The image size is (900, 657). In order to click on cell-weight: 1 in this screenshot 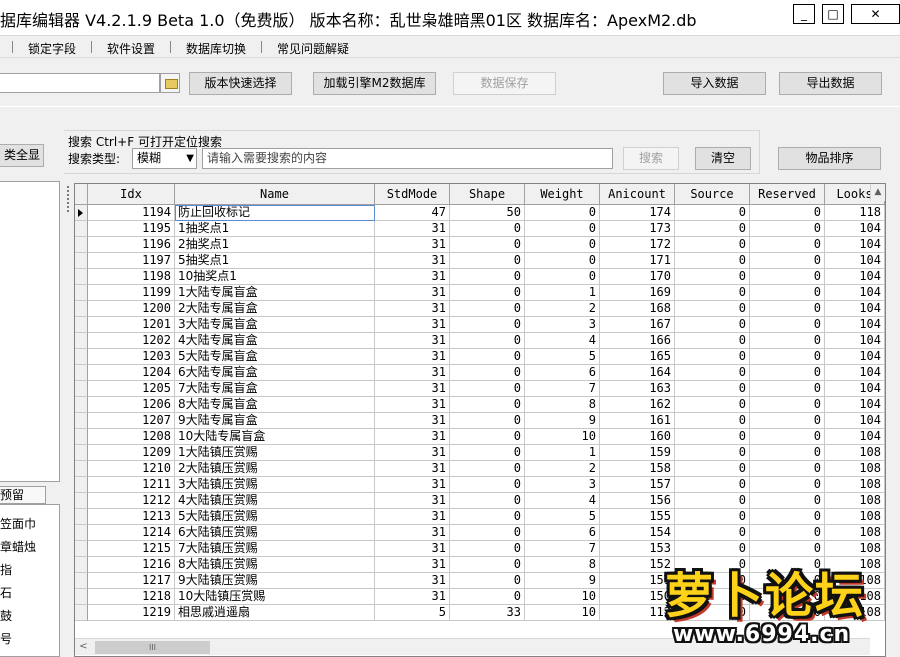, I will do `click(562, 293)`.